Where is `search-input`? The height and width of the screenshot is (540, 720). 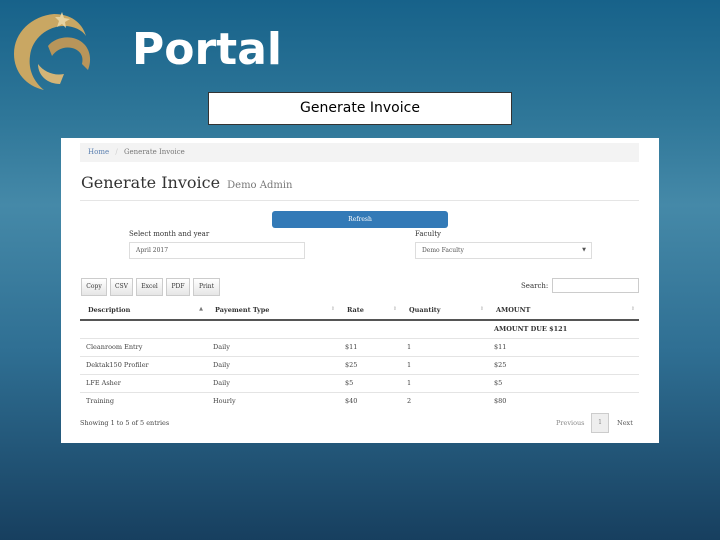
search-input is located at coordinates (595, 285).